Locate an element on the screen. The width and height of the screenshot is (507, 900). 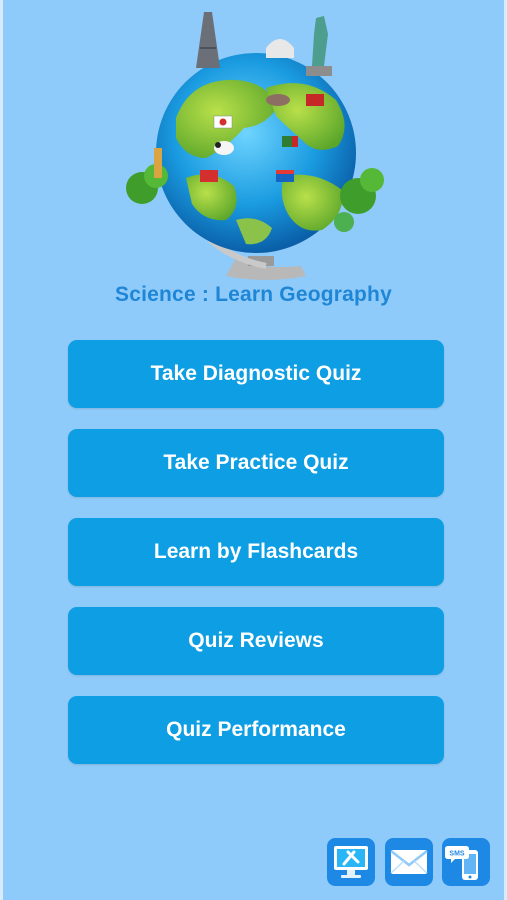
app-title: Science : Learn Geography is located at coordinates (253, 294).